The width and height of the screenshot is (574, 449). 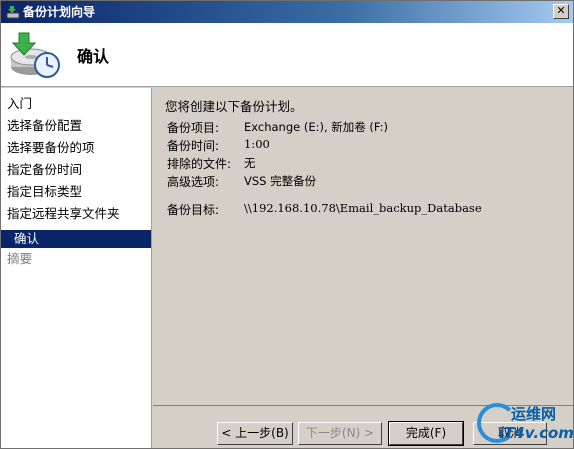 I want to click on close-button: ✕, so click(x=561, y=11).